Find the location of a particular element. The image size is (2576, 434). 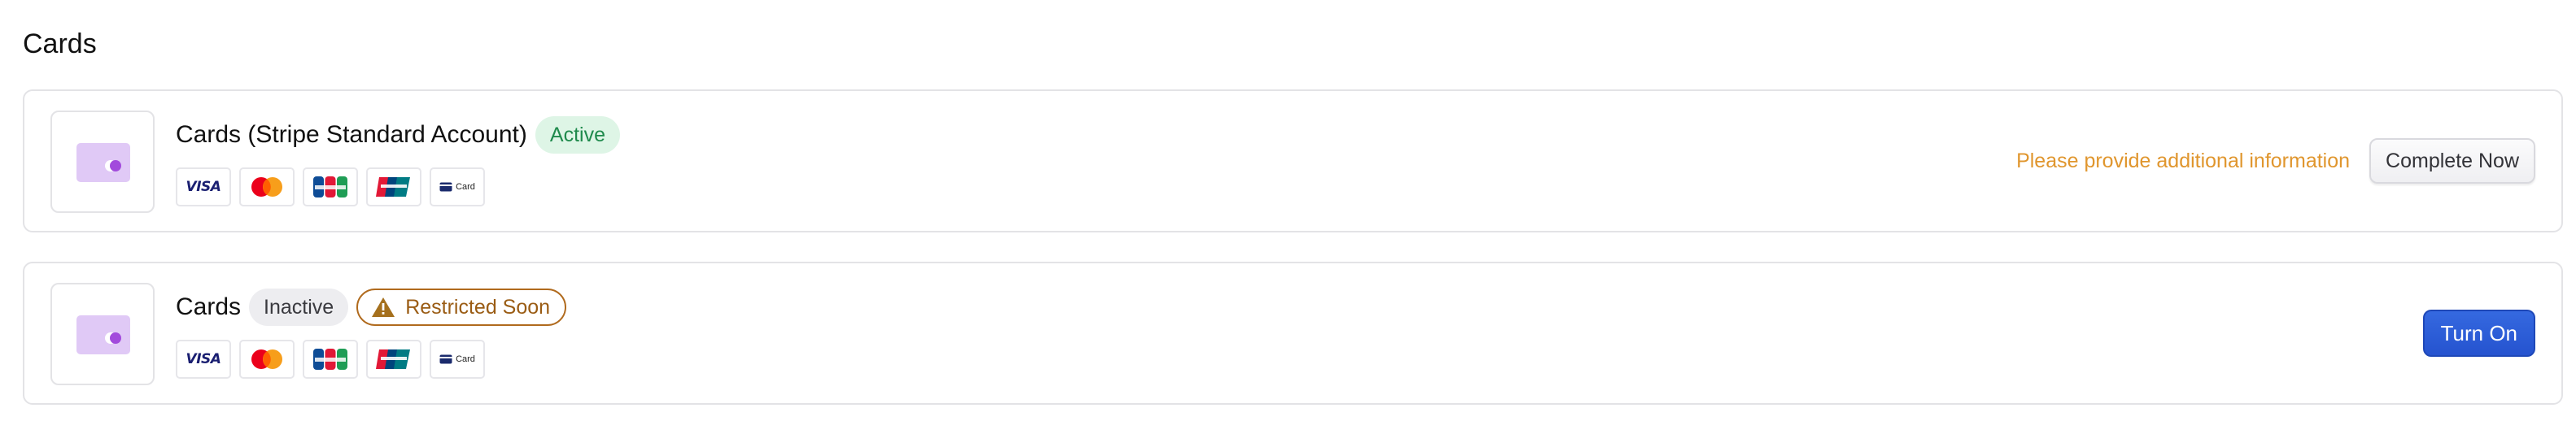

restricted-soon-badge: Restricted Soon is located at coordinates (461, 307).